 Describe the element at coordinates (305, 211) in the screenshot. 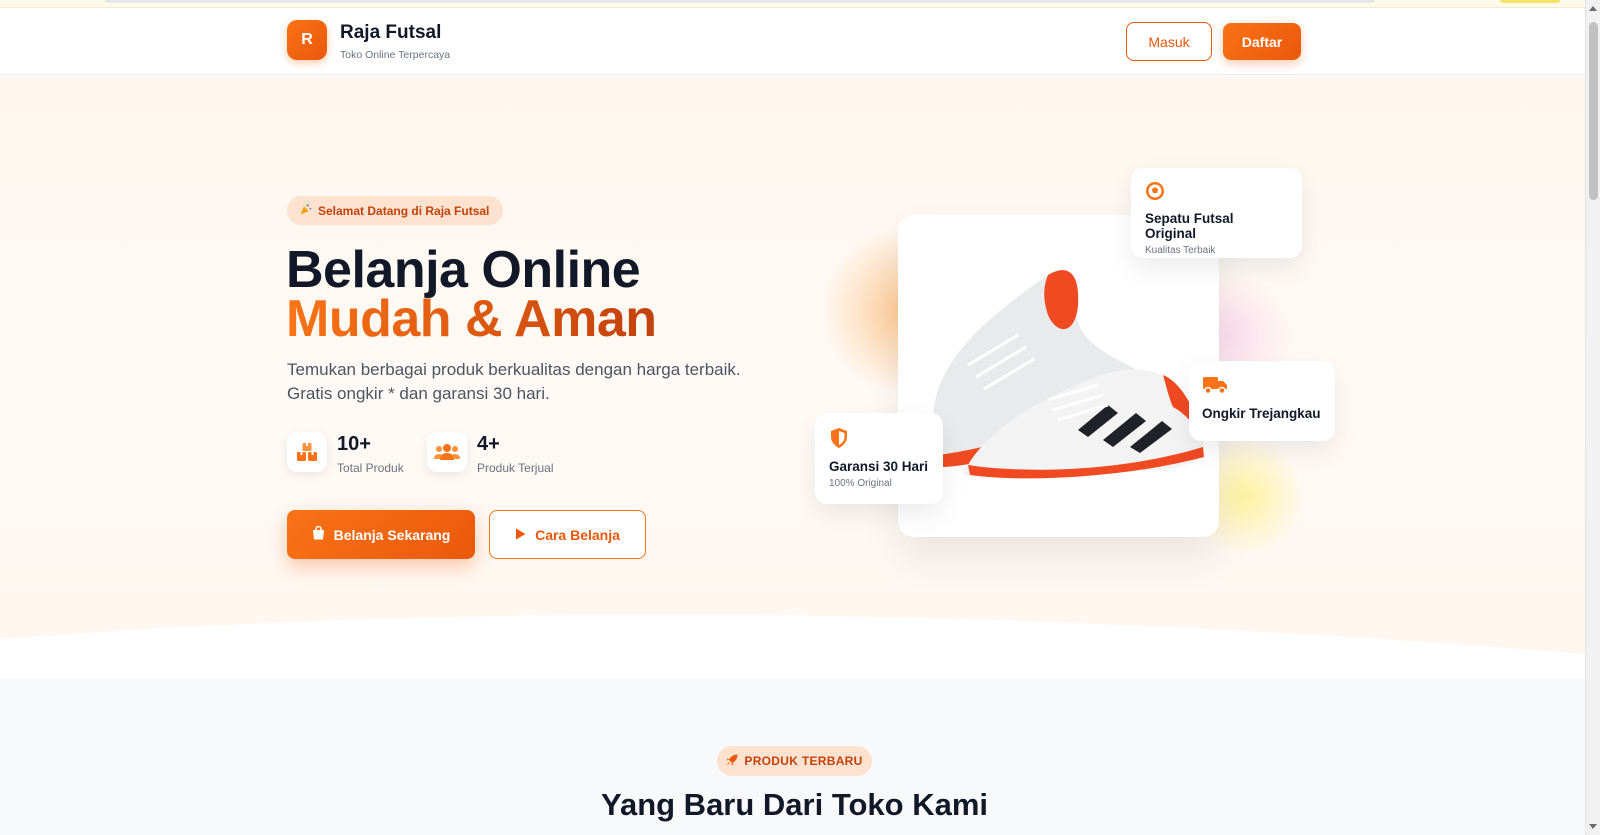

I see `party-popper-icon` at that location.